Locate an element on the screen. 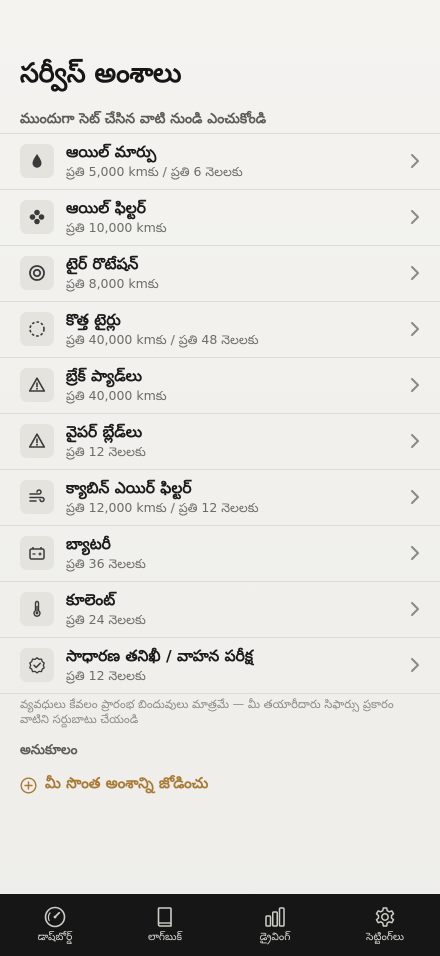 Image resolution: width=440 pixels, height=956 pixels. add-custom-item-label: మీ సొంత అంశాన్ని జోడించు is located at coordinates (127, 783).